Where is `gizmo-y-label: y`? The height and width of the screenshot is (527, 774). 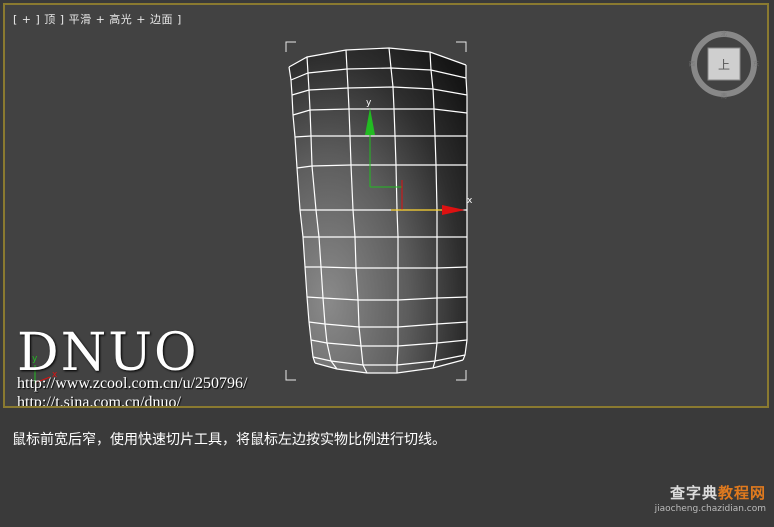 gizmo-y-label: y is located at coordinates (369, 103).